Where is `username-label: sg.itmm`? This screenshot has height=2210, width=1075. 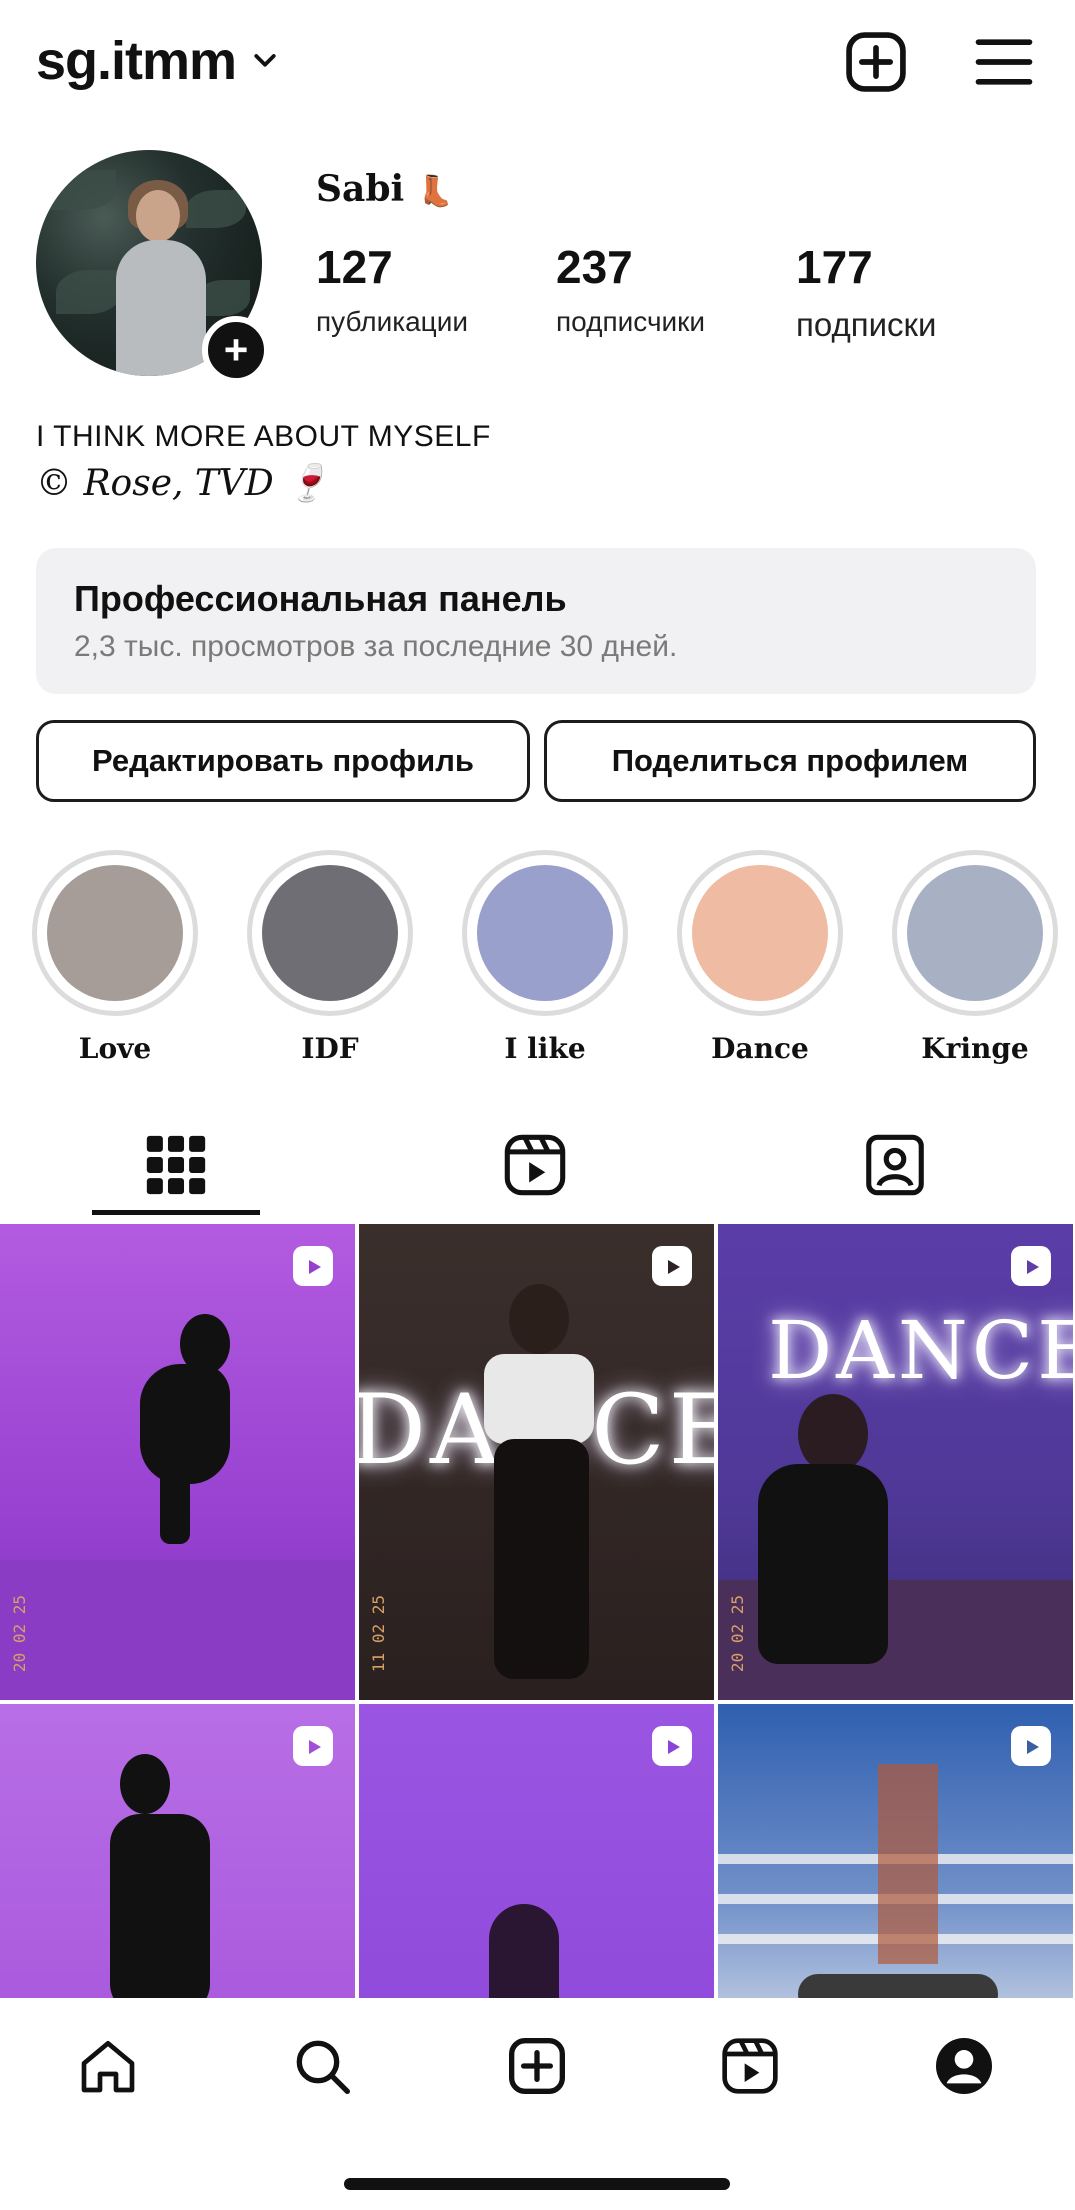
username-label: sg.itmm is located at coordinates (136, 61).